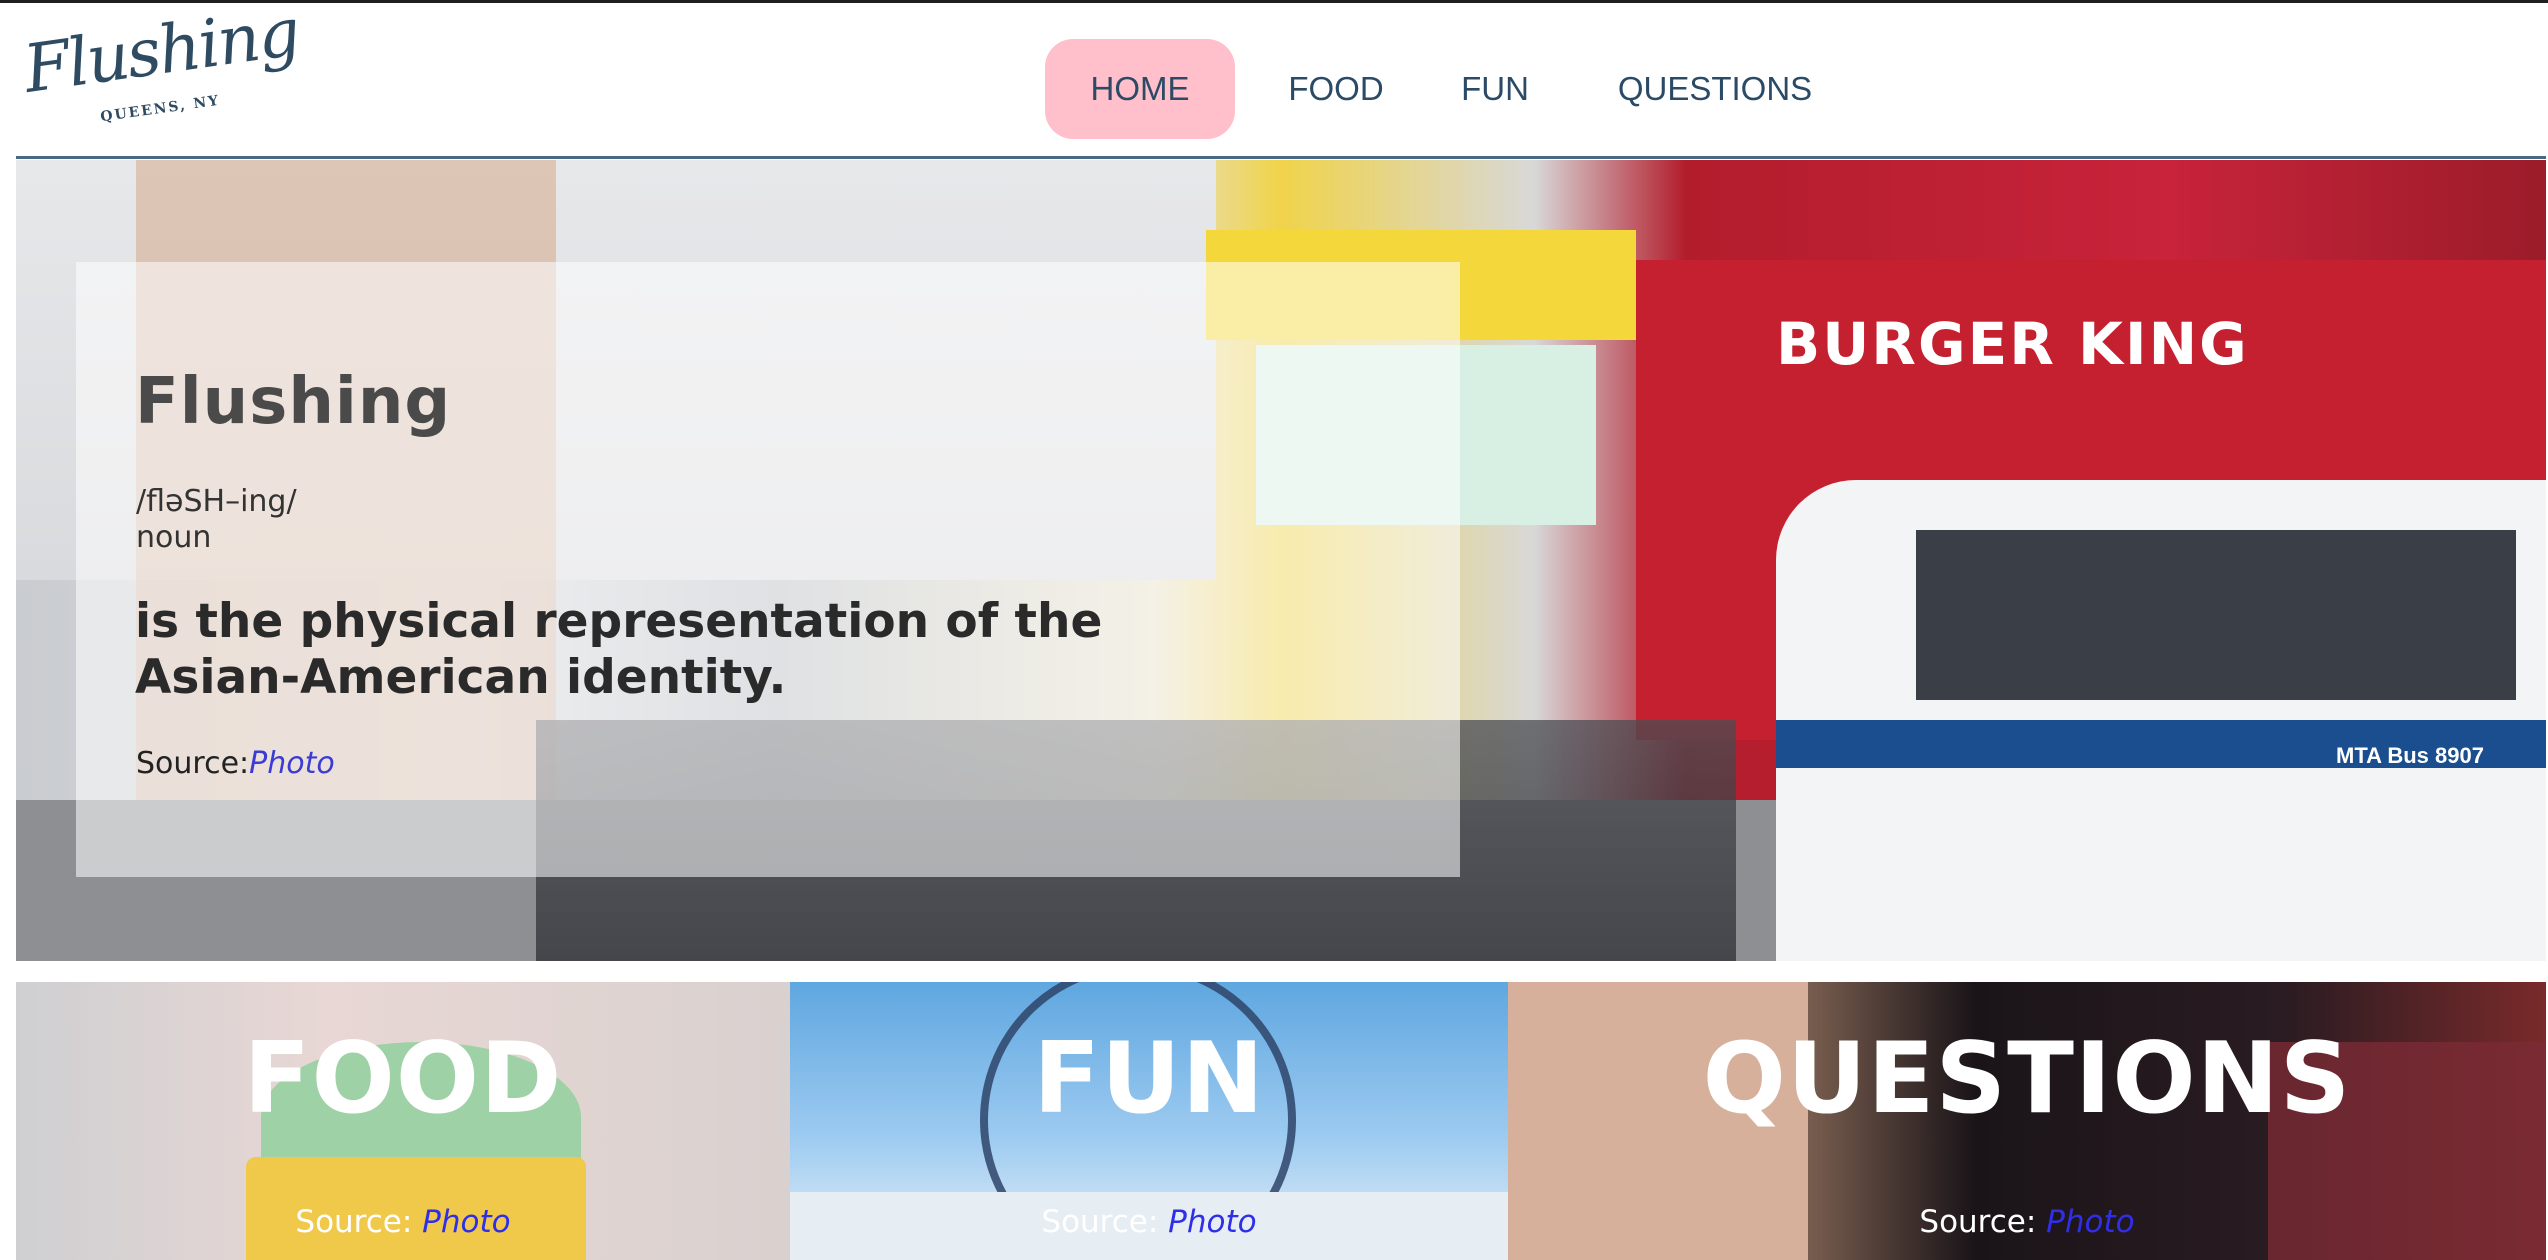  What do you see at coordinates (354, 1222) in the screenshot?
I see `food-source-label: Source:` at bounding box center [354, 1222].